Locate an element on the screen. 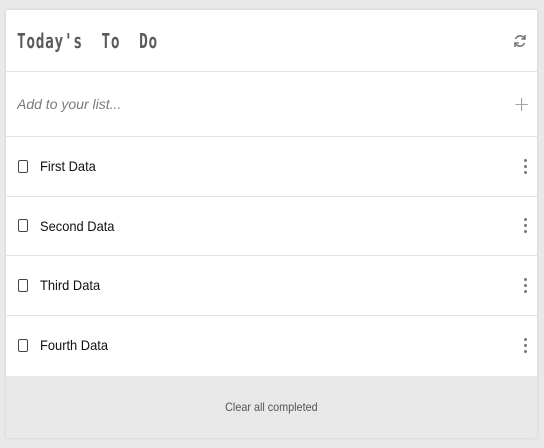 Image resolution: width=544 pixels, height=448 pixels. item-label: First Data is located at coordinates (68, 166).